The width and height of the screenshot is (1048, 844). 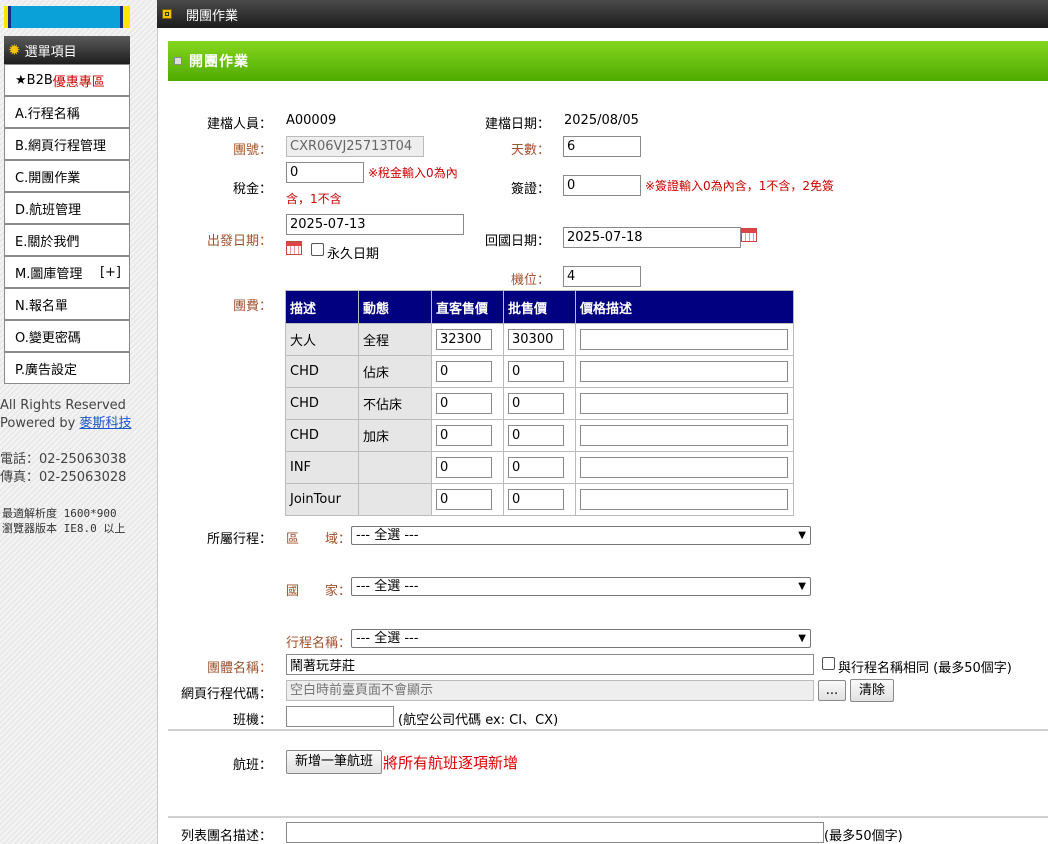 What do you see at coordinates (340, 716) in the screenshot?
I see `airline-field` at bounding box center [340, 716].